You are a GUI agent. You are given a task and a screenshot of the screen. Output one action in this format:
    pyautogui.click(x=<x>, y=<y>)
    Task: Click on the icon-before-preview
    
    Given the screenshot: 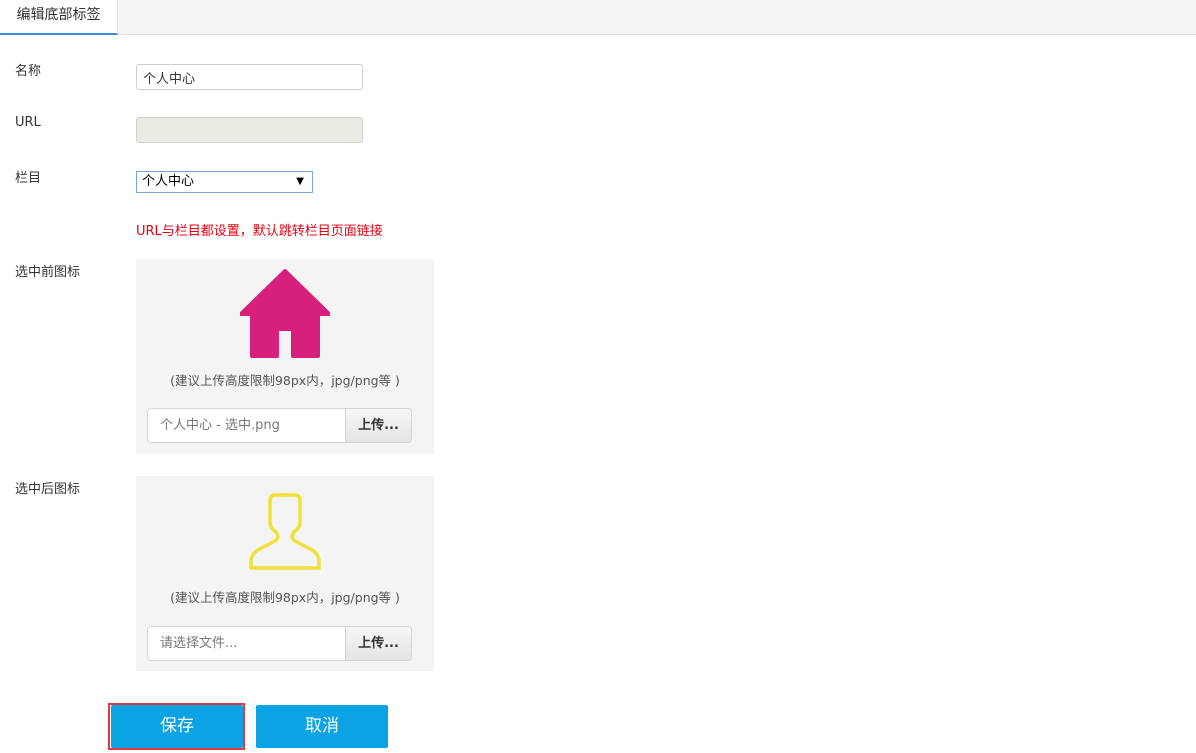 What is the action you would take?
    pyautogui.click(x=285, y=316)
    